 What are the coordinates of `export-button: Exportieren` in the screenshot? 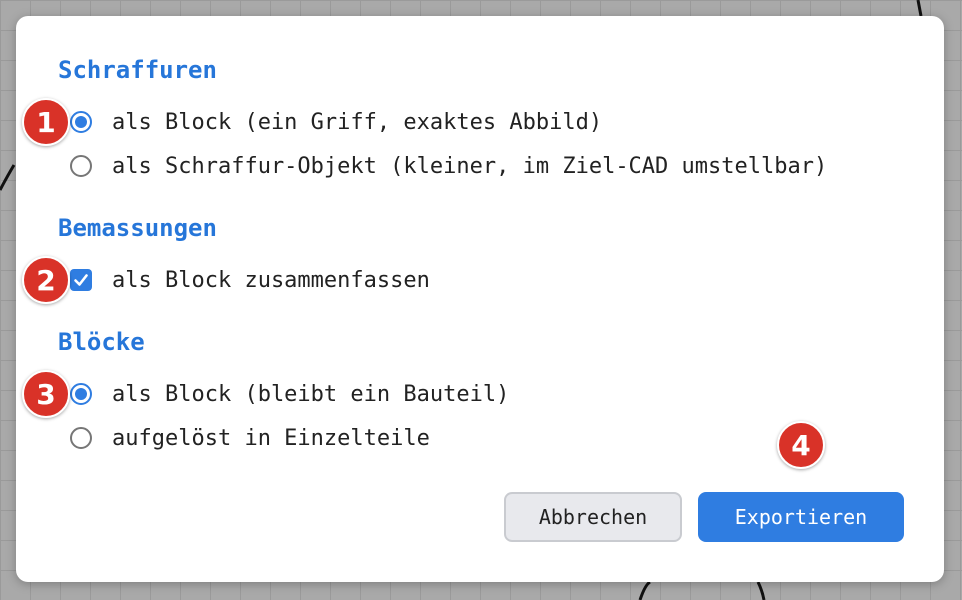 It's located at (801, 517).